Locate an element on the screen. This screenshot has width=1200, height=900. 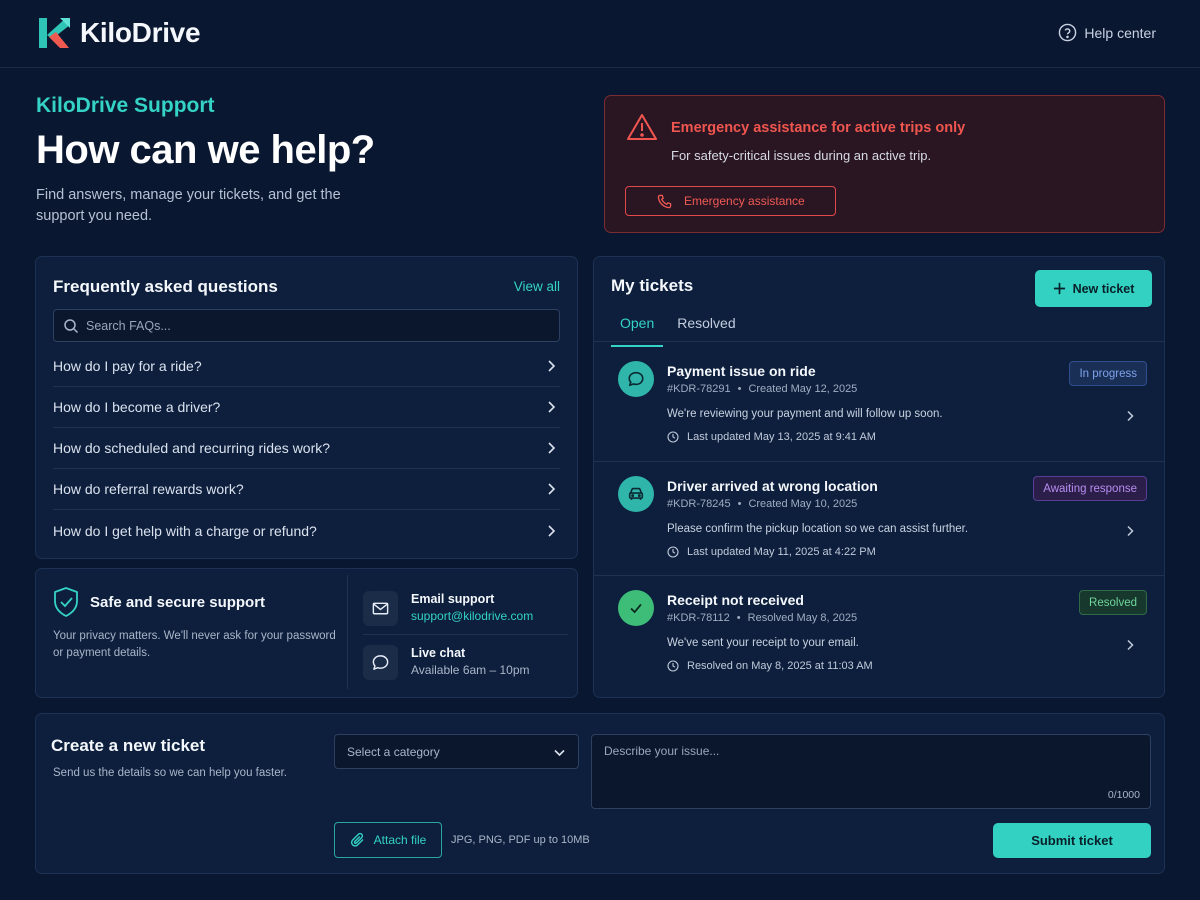
car-icon is located at coordinates (636, 493).